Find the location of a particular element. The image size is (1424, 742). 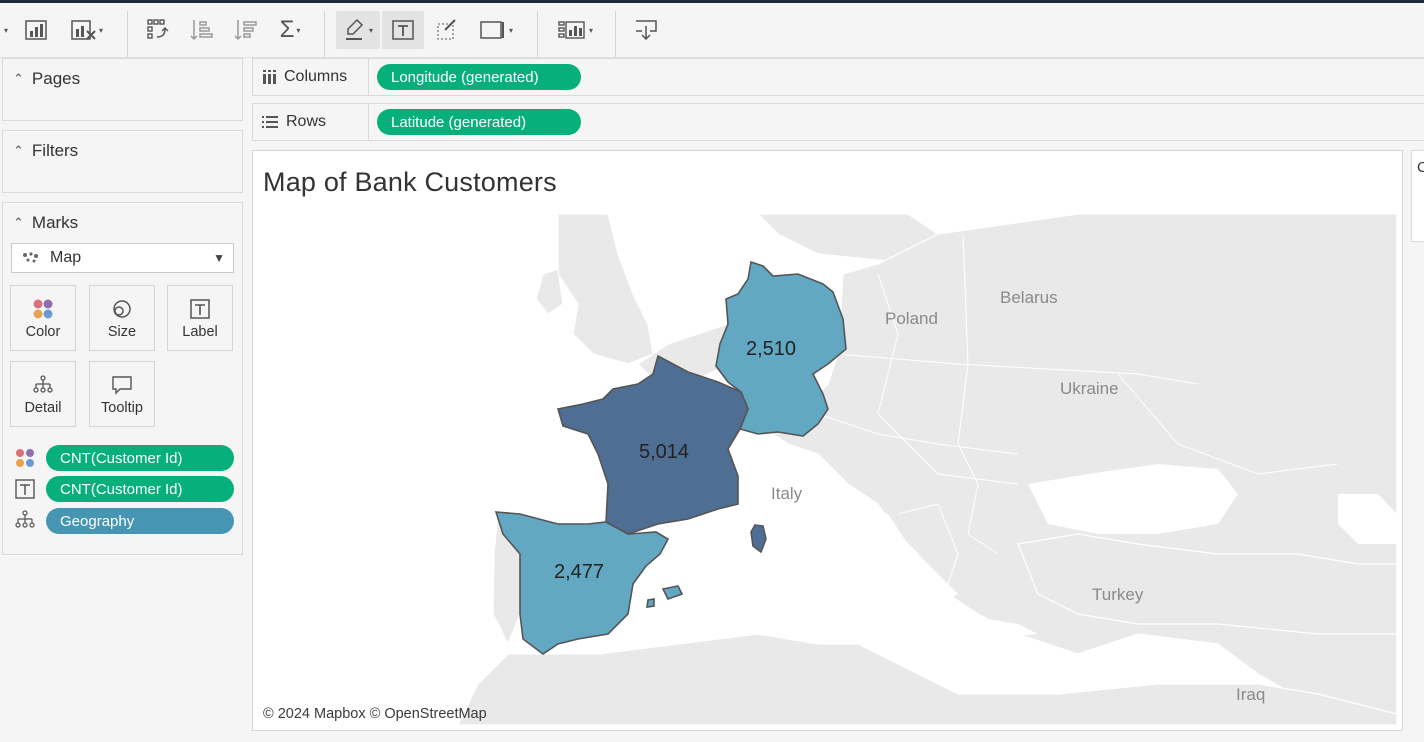

detail-button: Detail is located at coordinates (43, 394).